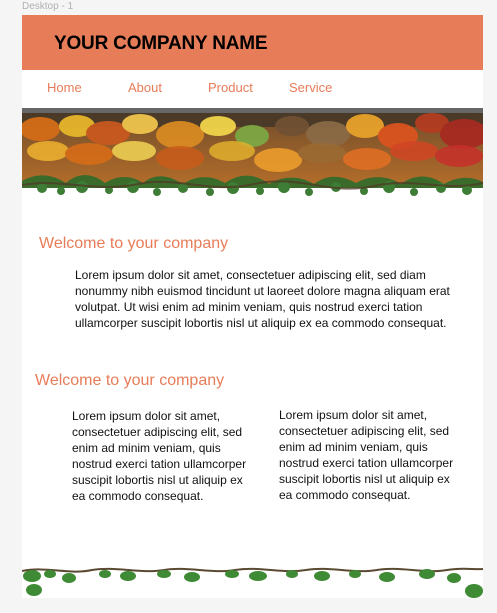  Describe the element at coordinates (145, 88) in the screenshot. I see `nav-about-link: About` at that location.